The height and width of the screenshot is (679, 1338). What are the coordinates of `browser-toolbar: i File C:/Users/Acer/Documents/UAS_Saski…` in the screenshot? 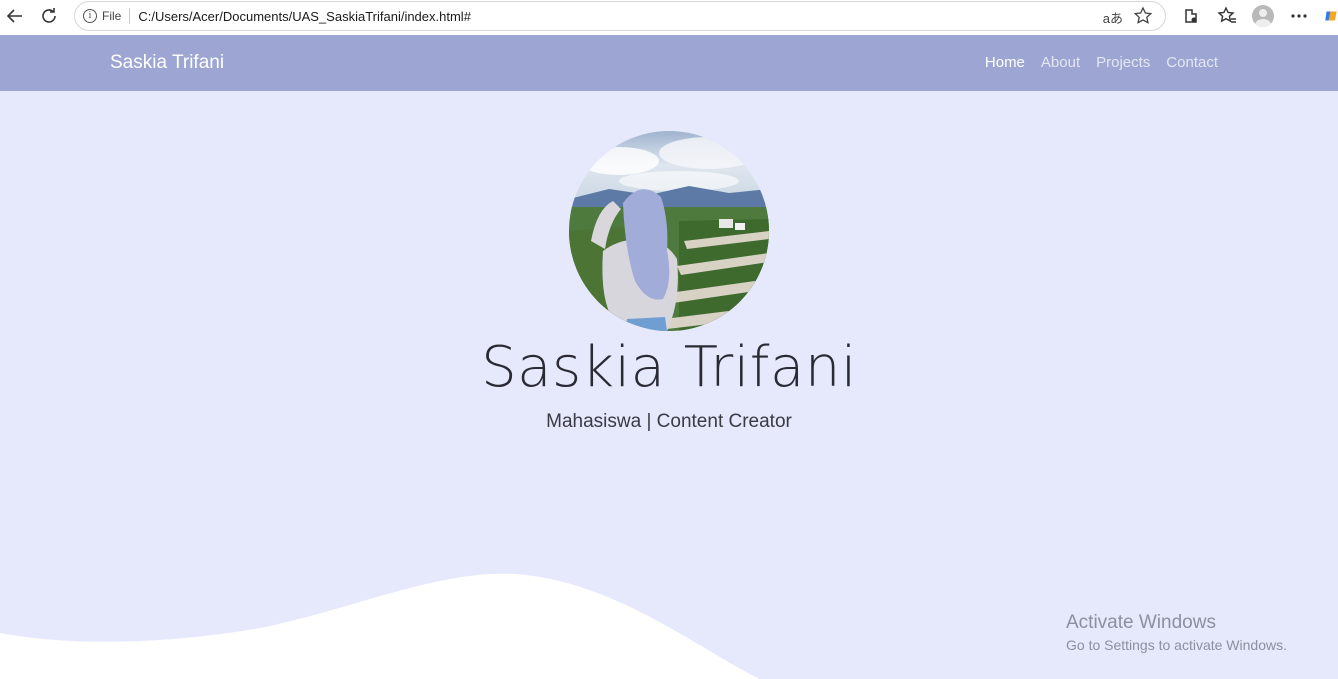 It's located at (669, 17).